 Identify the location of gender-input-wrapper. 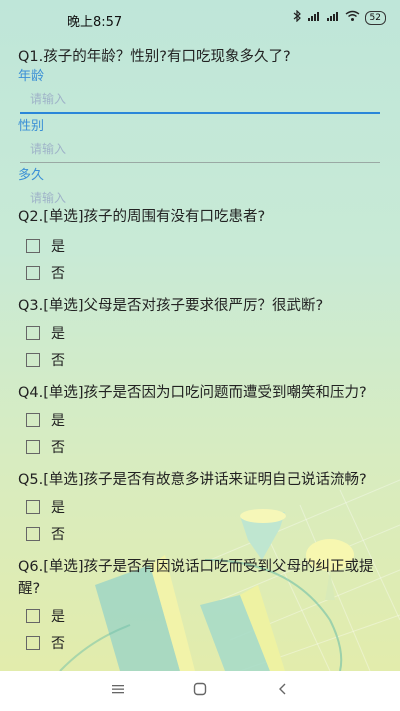
(205, 150).